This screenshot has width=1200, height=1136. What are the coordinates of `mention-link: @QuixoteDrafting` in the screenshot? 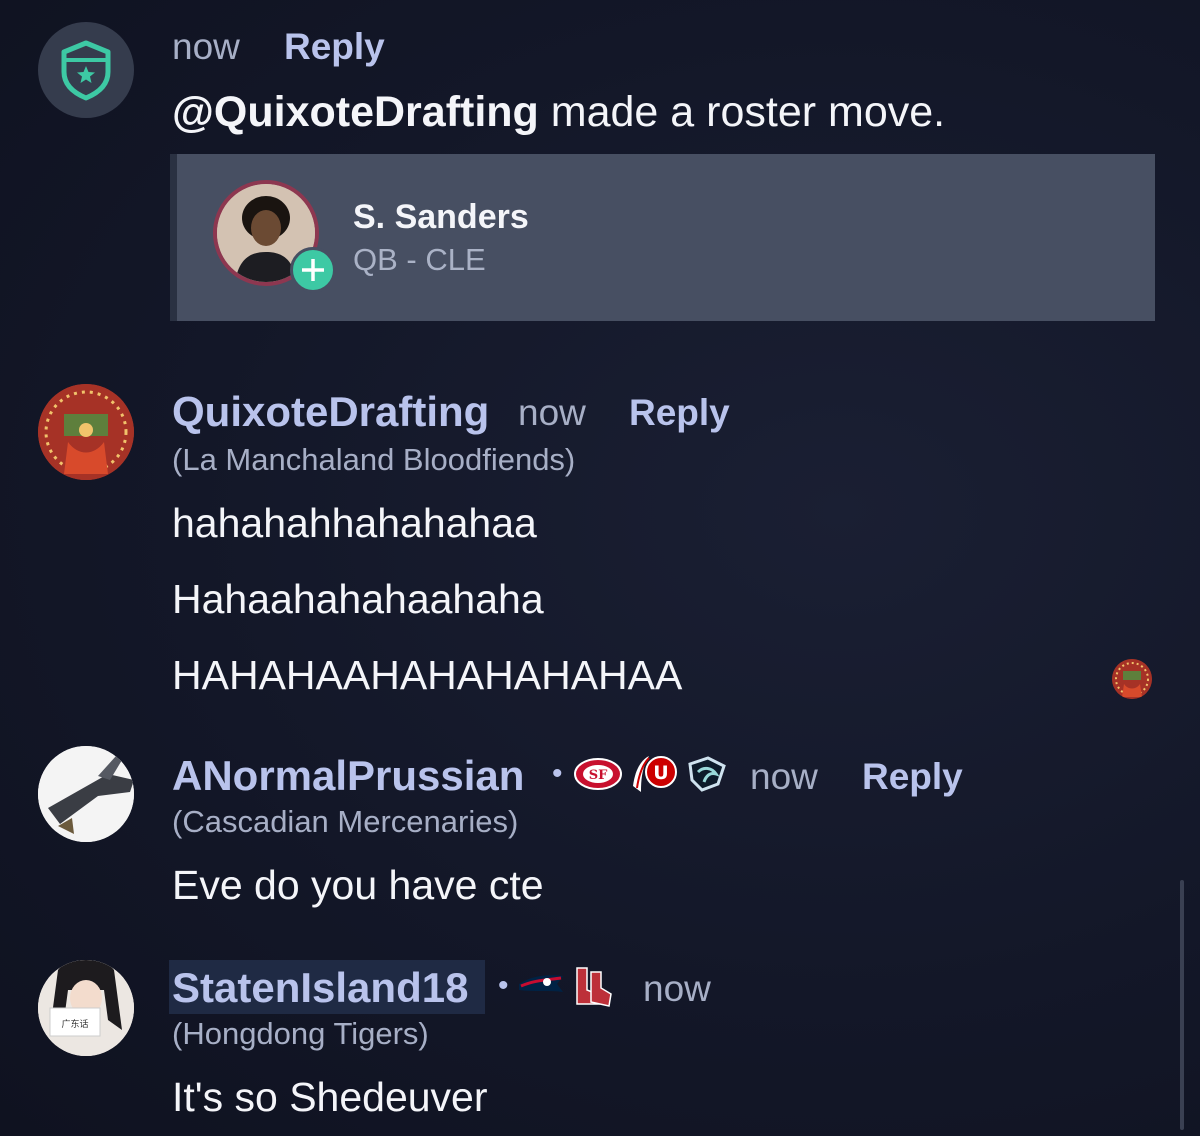 It's located at (355, 112).